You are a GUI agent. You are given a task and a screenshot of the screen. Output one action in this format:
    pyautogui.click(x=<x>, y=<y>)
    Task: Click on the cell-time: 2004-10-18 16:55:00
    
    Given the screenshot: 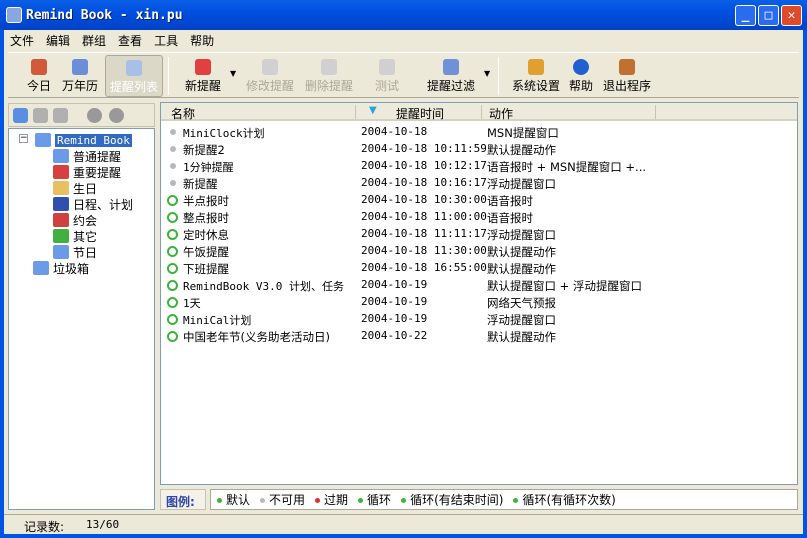 What is the action you would take?
    pyautogui.click(x=424, y=267)
    